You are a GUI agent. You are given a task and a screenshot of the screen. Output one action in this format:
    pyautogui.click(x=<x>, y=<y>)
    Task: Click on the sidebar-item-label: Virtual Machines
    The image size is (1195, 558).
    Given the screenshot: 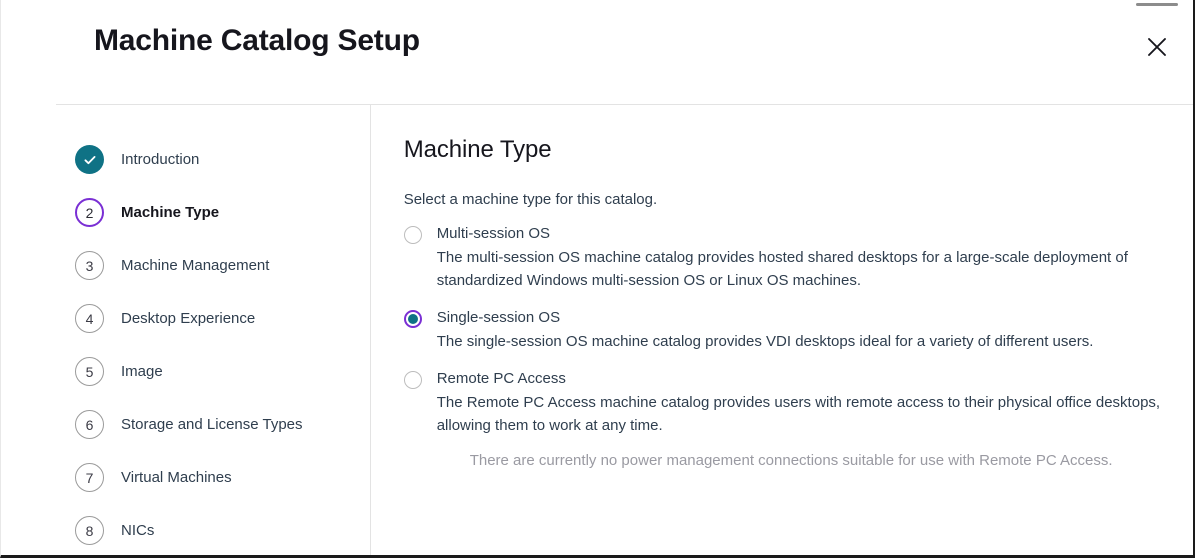 What is the action you would take?
    pyautogui.click(x=176, y=477)
    